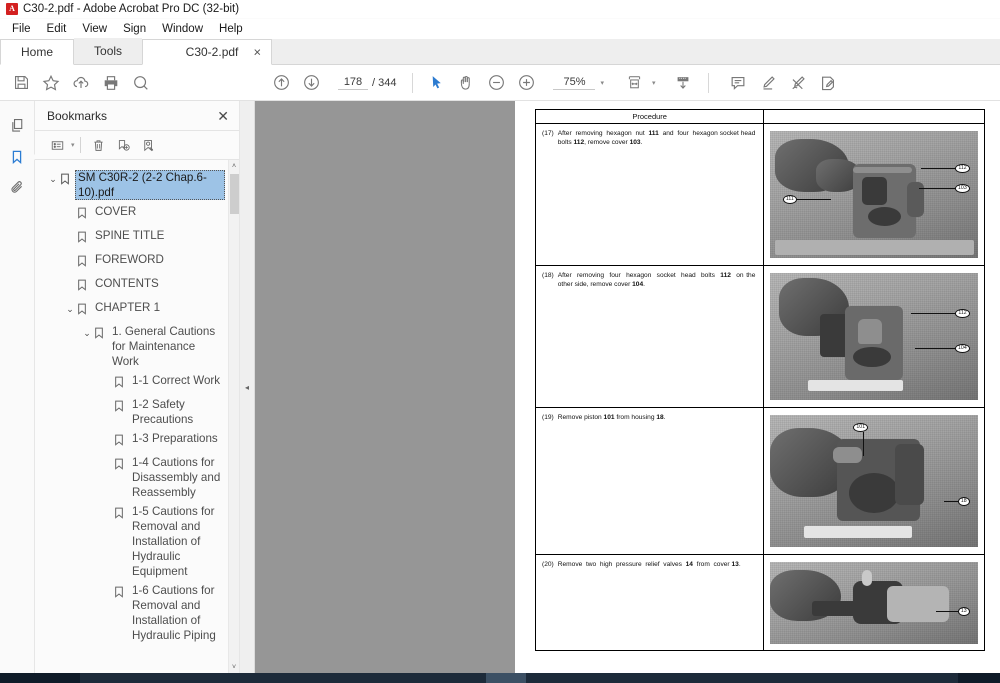 The width and height of the screenshot is (1000, 683). What do you see at coordinates (123, 145) in the screenshot?
I see `new-bookmark-icon` at bounding box center [123, 145].